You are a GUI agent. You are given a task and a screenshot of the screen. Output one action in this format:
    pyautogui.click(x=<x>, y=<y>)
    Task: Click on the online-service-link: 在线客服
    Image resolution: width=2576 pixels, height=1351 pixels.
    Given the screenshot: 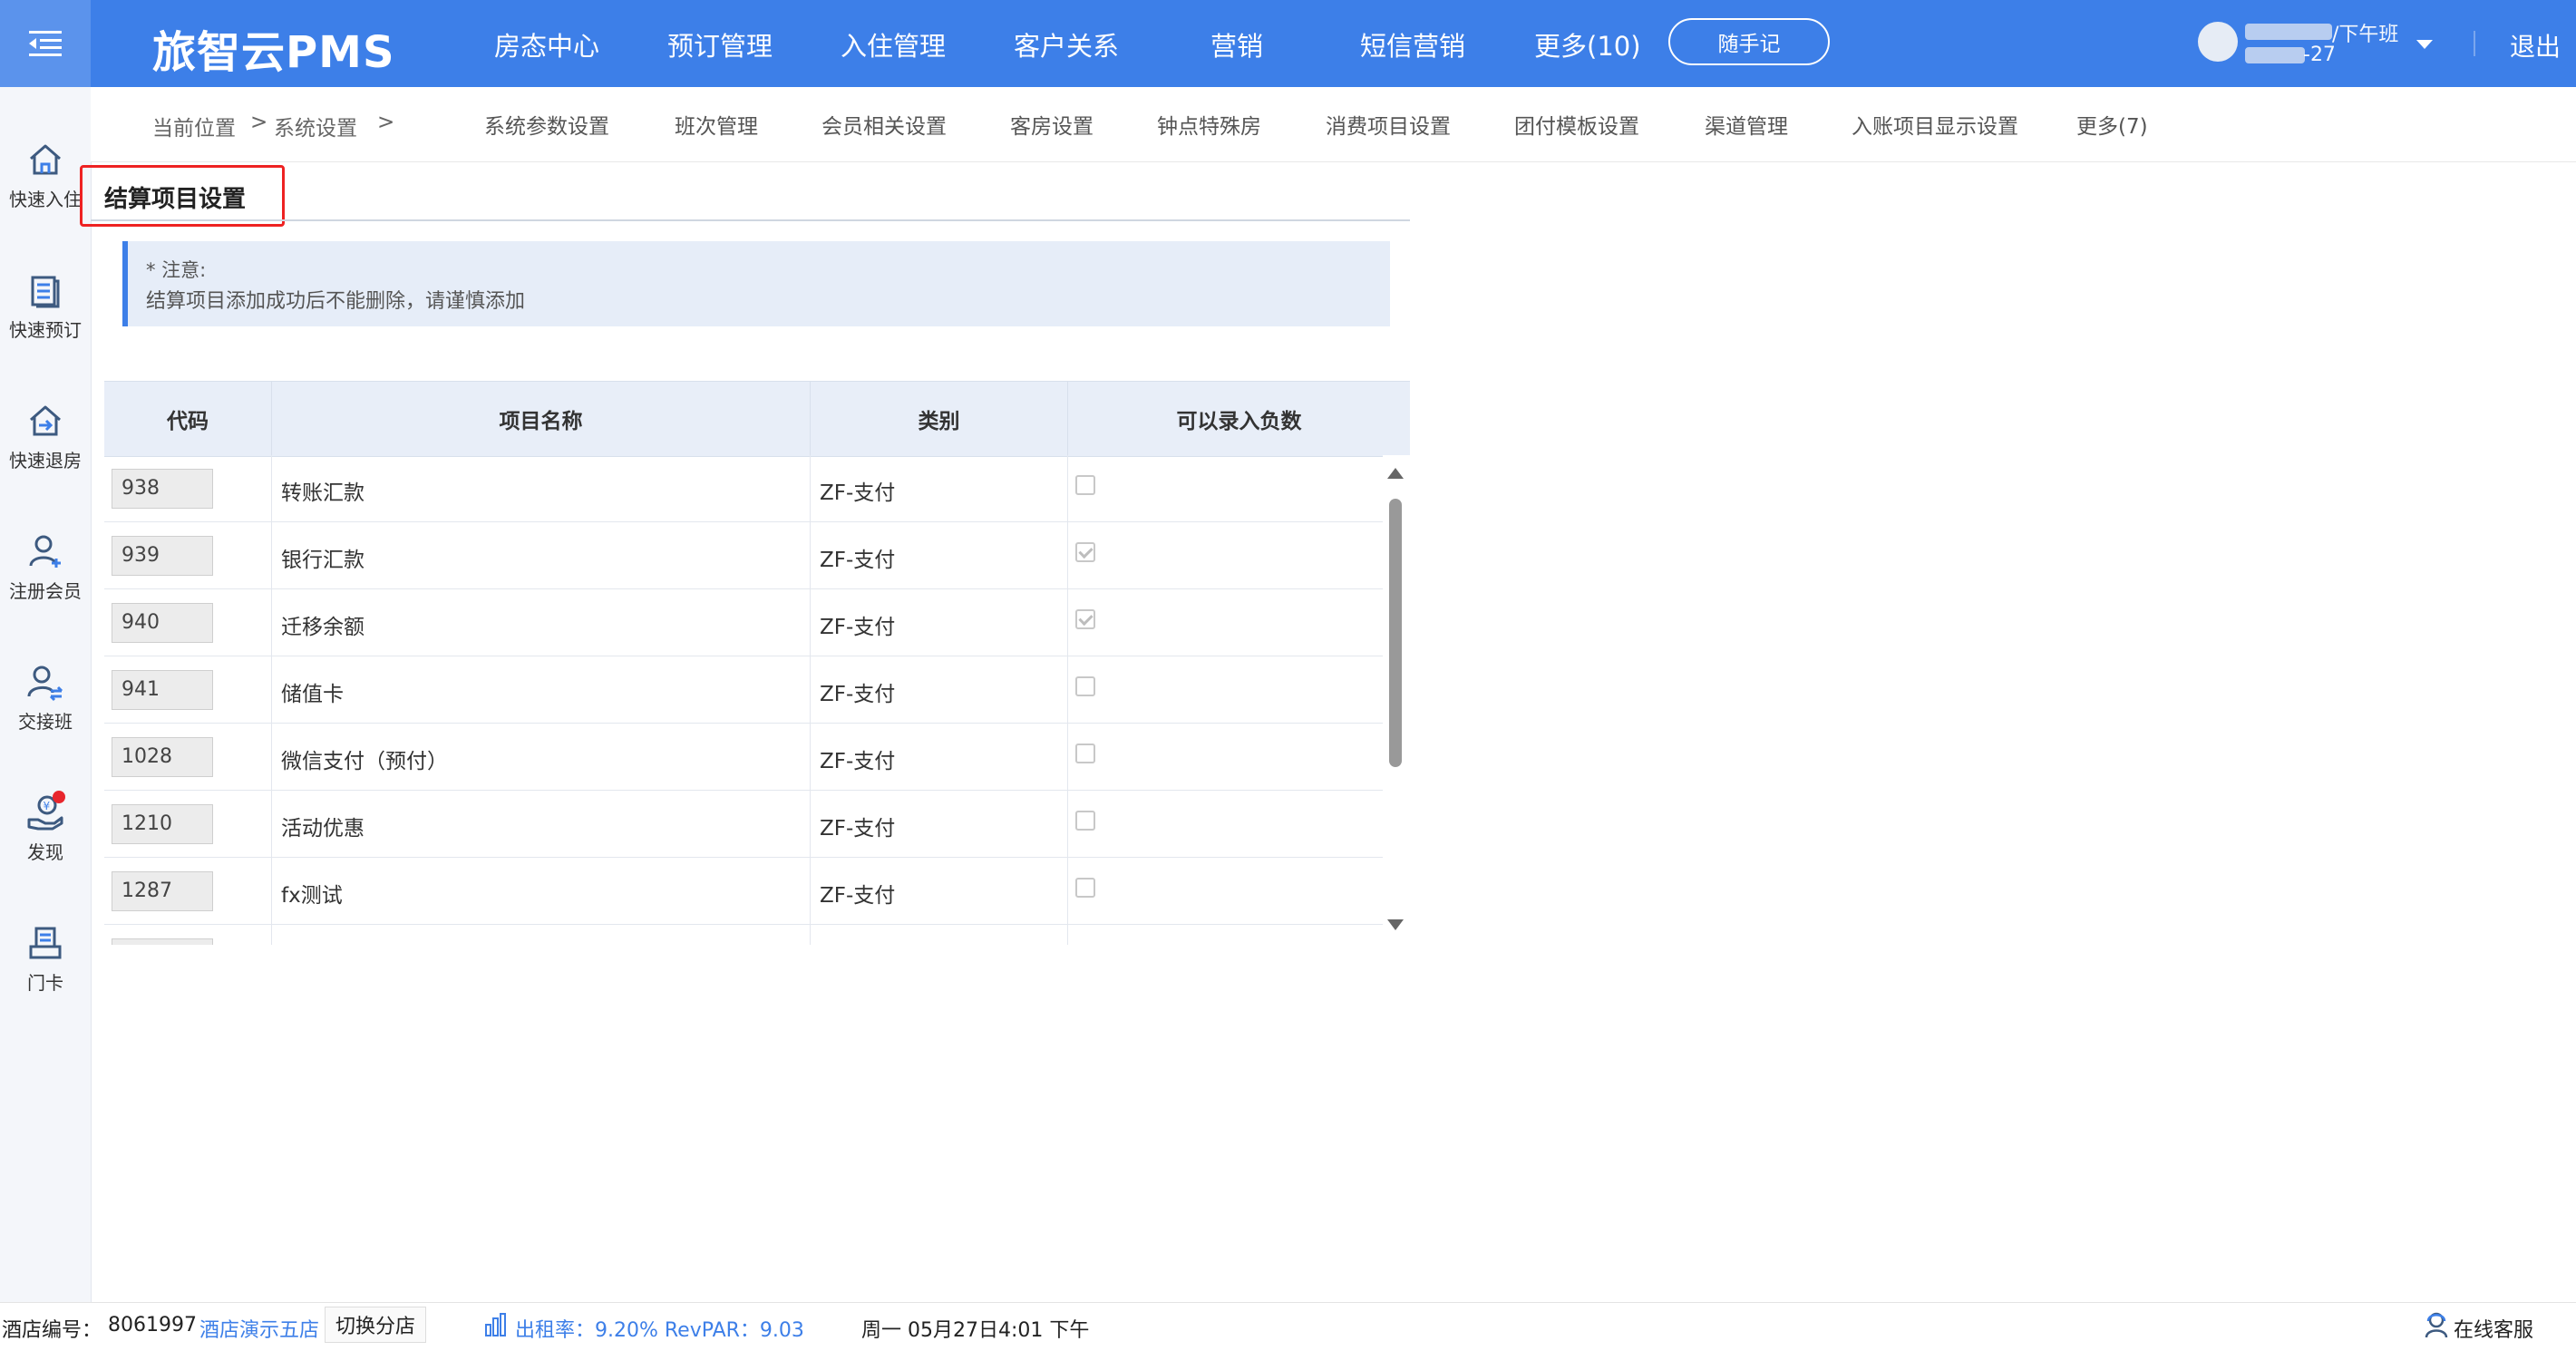 What is the action you would take?
    pyautogui.click(x=2493, y=1328)
    